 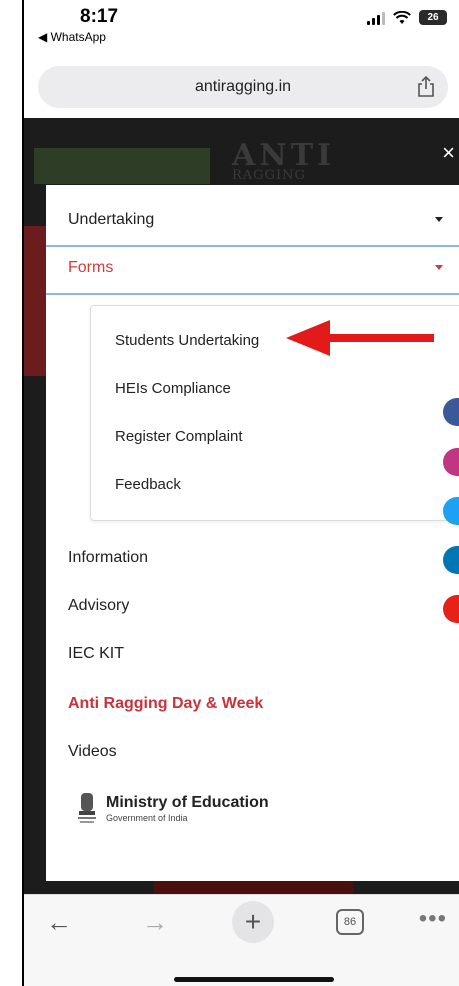 What do you see at coordinates (433, 919) in the screenshot?
I see `more-options-icon: •••` at bounding box center [433, 919].